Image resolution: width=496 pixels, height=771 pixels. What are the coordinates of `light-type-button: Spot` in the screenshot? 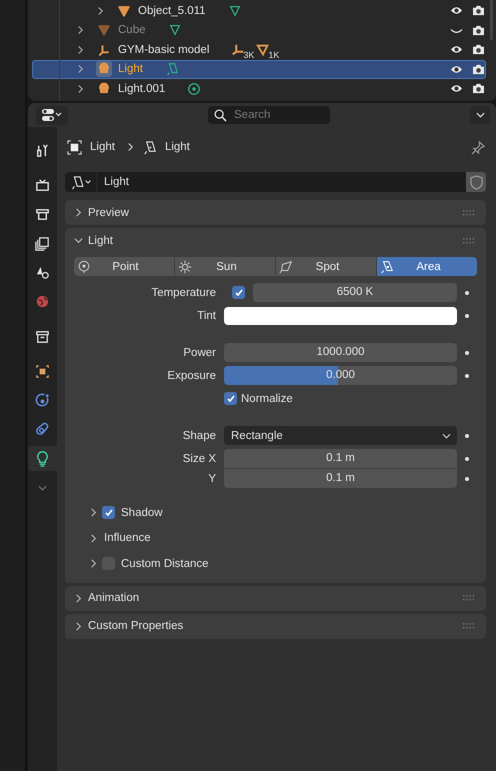 It's located at (326, 266).